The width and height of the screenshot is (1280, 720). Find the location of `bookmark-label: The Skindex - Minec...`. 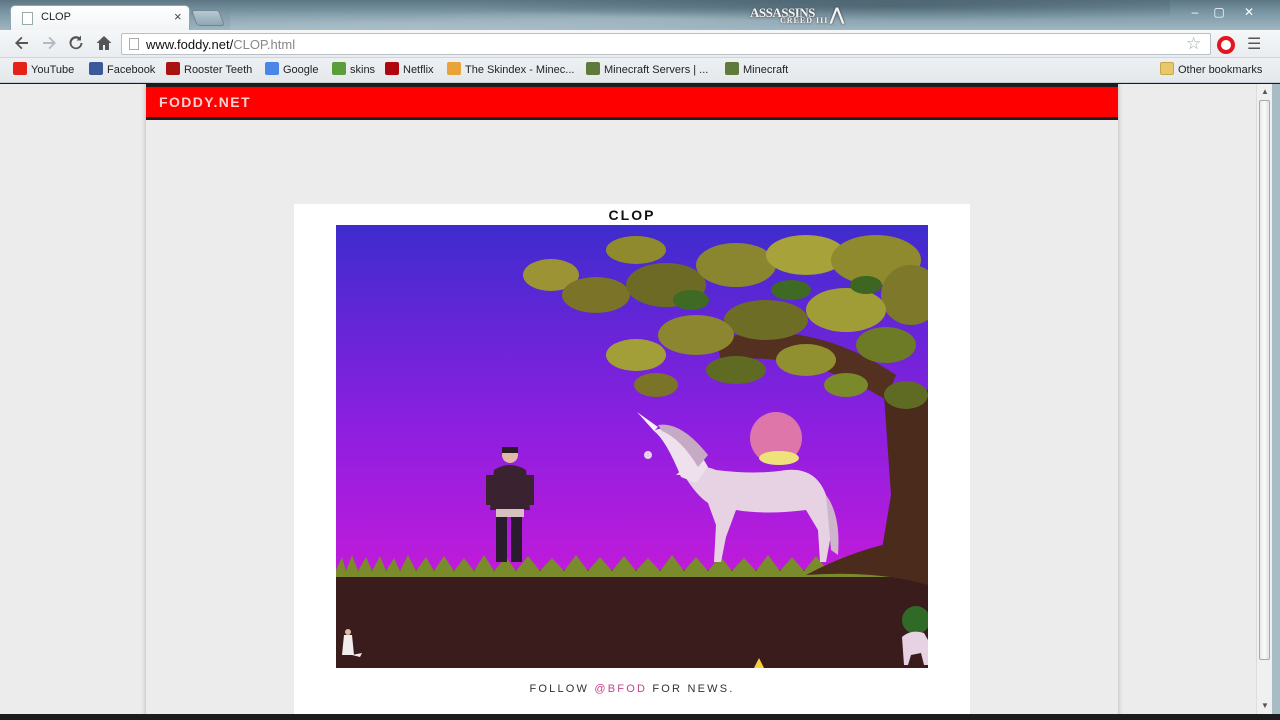

bookmark-label: The Skindex - Minec... is located at coordinates (520, 70).